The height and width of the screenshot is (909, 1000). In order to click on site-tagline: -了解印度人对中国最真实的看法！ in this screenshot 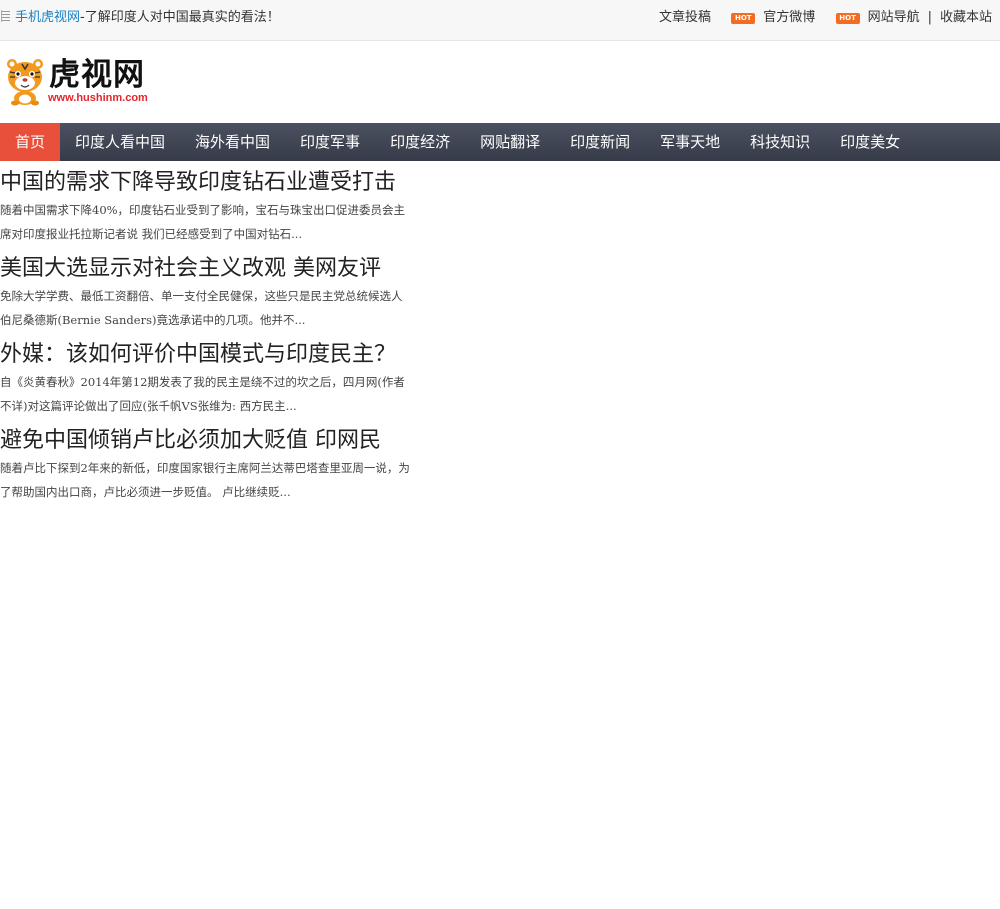, I will do `click(180, 17)`.